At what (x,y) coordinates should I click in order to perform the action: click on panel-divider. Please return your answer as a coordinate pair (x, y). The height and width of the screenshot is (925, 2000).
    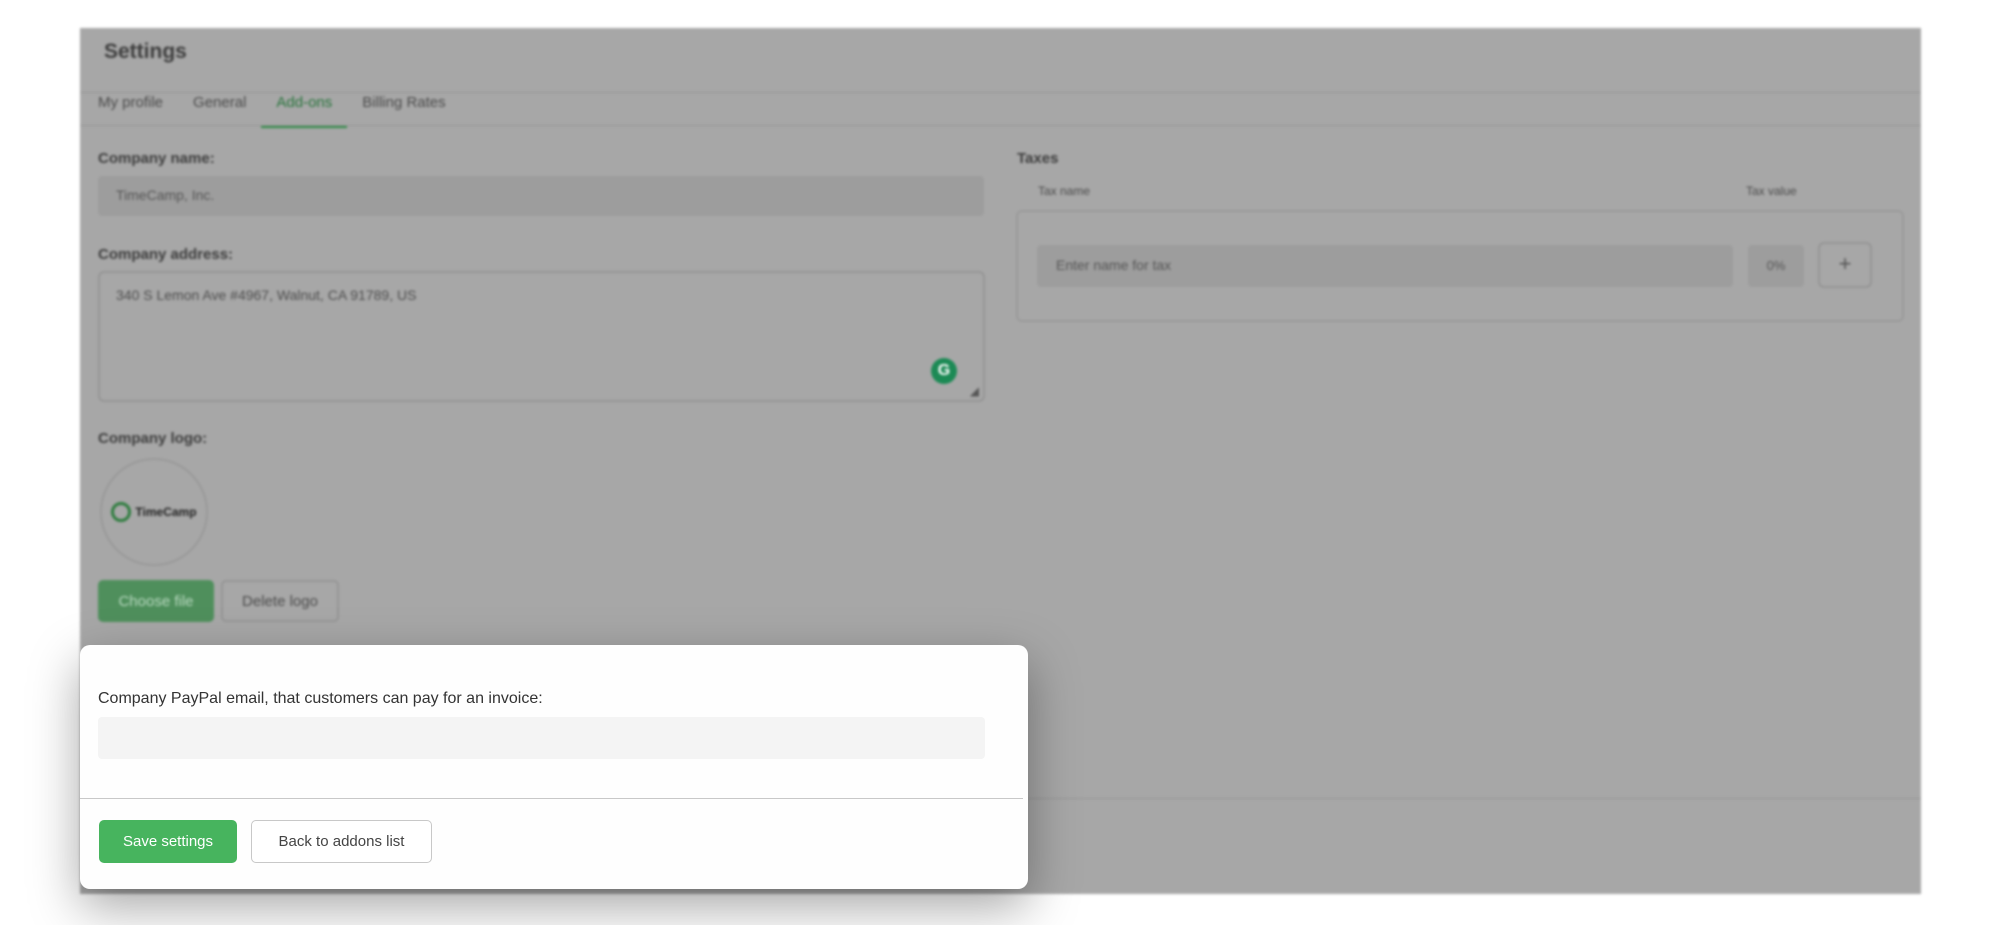
    Looking at the image, I should click on (551, 798).